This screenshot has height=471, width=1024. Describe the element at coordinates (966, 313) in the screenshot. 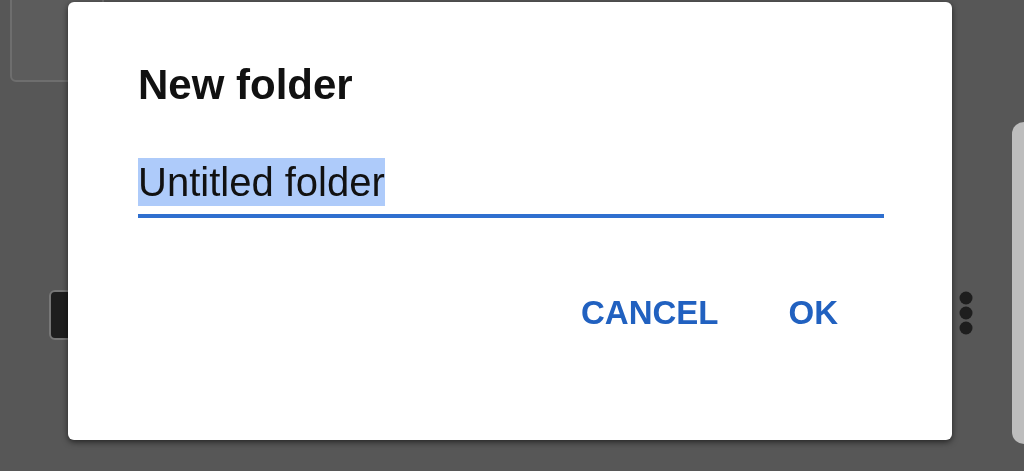

I see `more-options-icon` at that location.